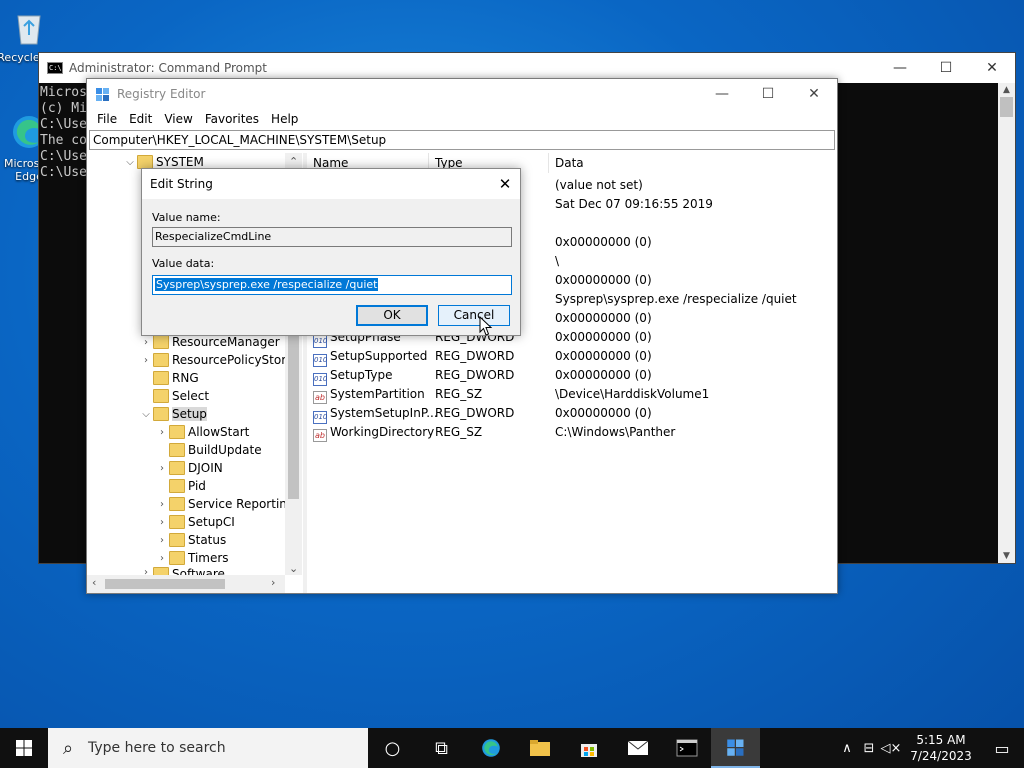 The width and height of the screenshot is (1024, 768). Describe the element at coordinates (847, 748) in the screenshot. I see `chevron-up-icon: ∧` at that location.